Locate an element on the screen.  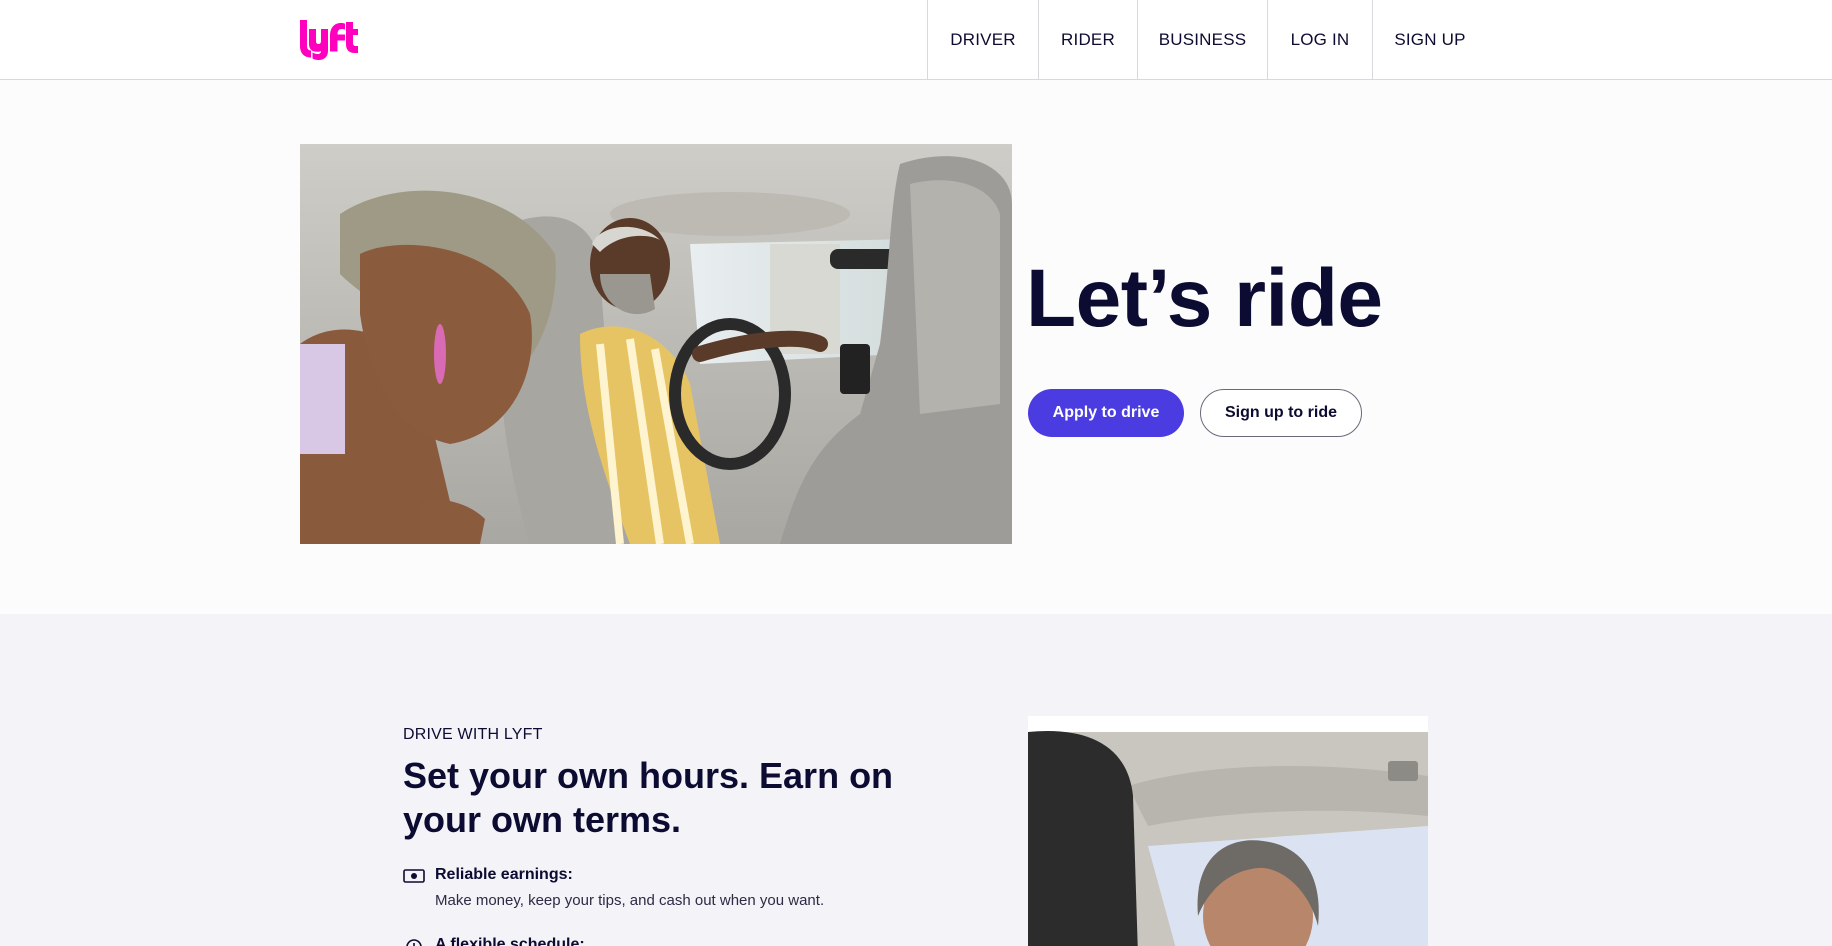
nav-log-in: LOG IN is located at coordinates (1319, 39).